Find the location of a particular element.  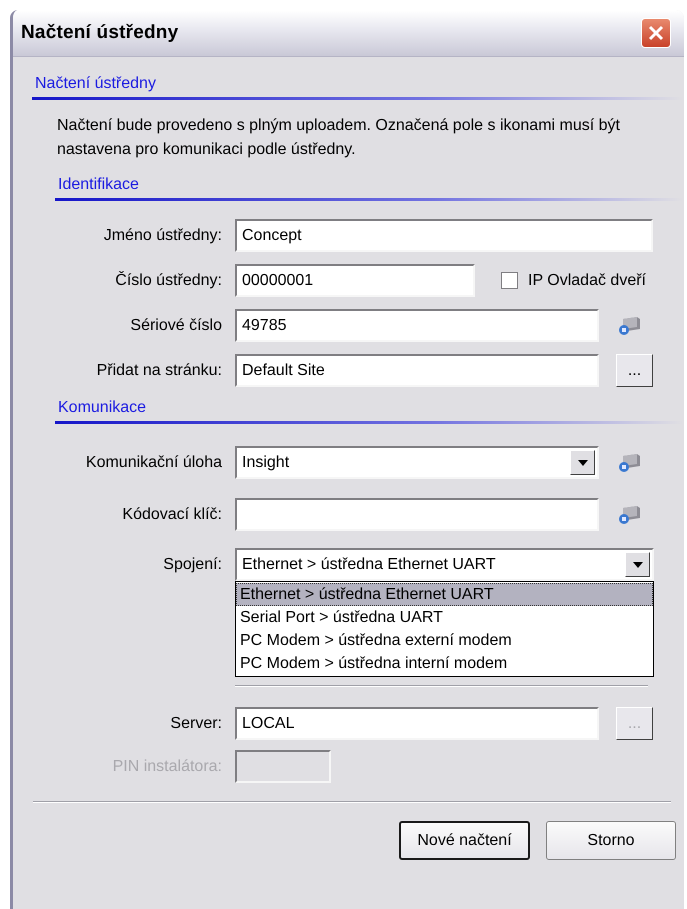

field-label: Přidat na stránku: is located at coordinates (159, 371).